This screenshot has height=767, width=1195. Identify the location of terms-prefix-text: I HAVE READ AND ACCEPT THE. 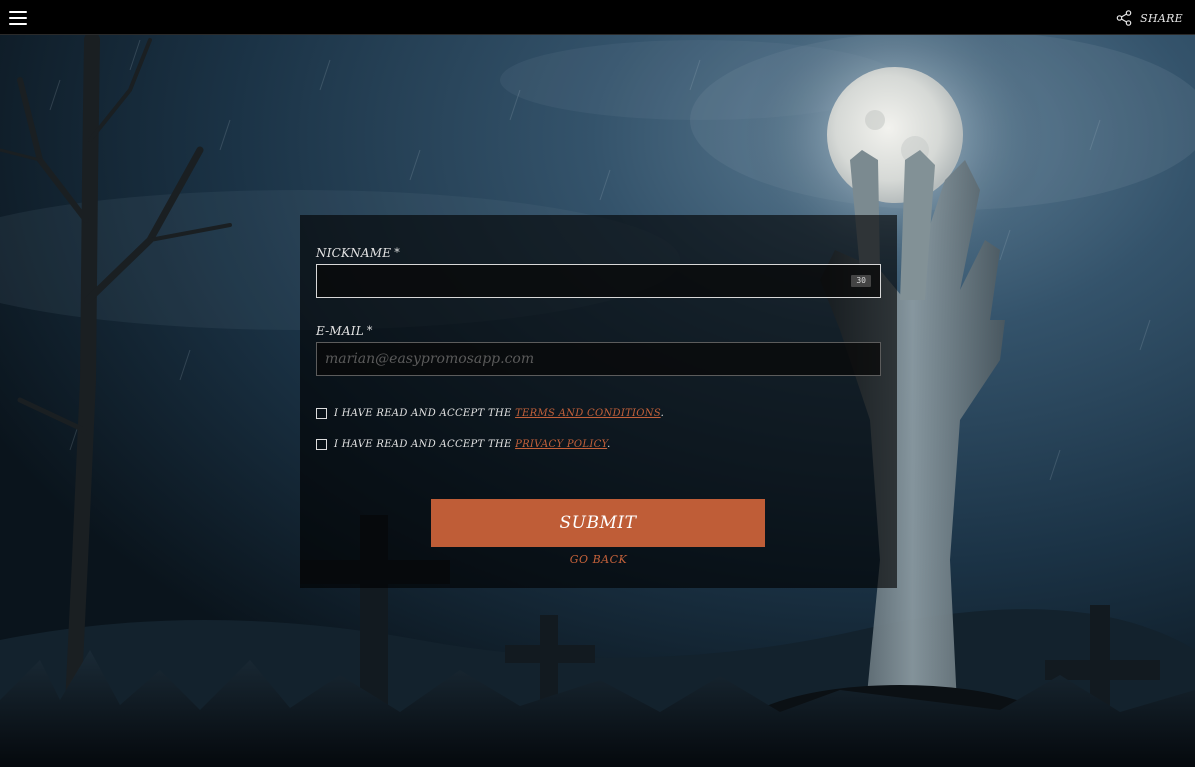
(423, 413).